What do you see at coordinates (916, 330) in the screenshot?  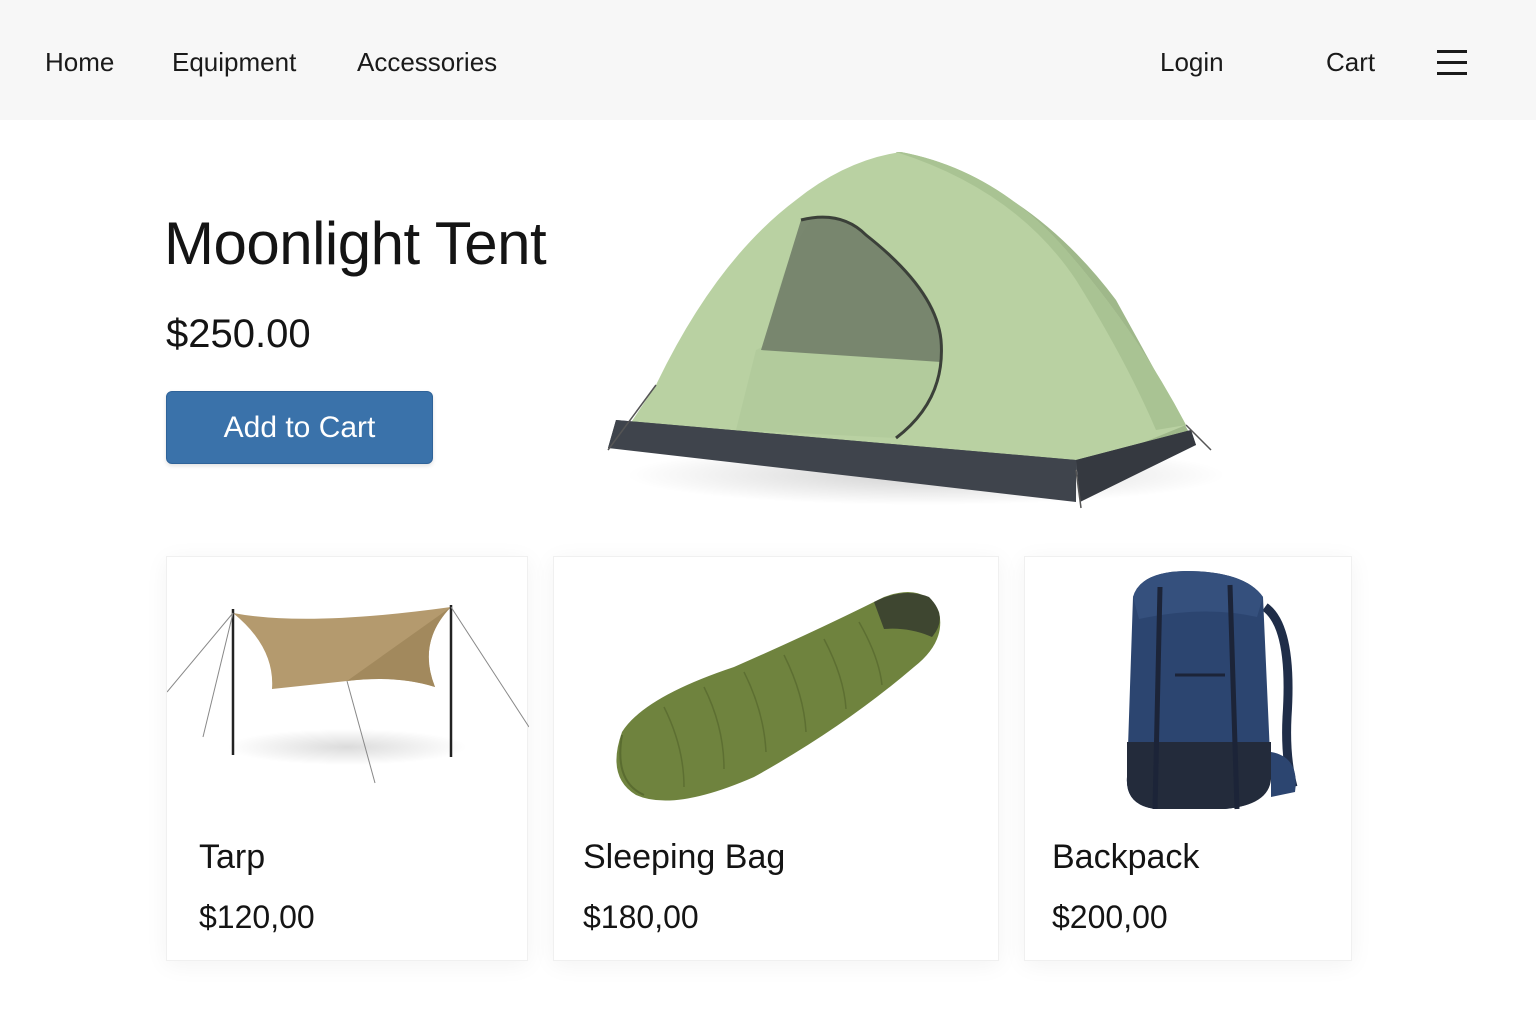 I see `tent-image` at bounding box center [916, 330].